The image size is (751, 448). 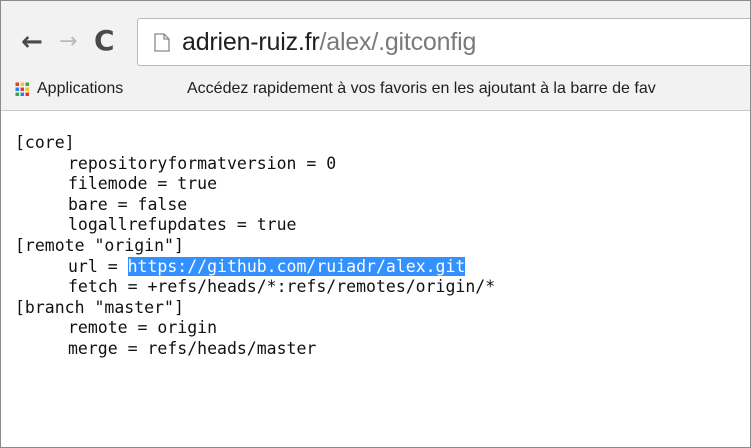 What do you see at coordinates (32, 42) in the screenshot?
I see `back-arrow-icon: ←` at bounding box center [32, 42].